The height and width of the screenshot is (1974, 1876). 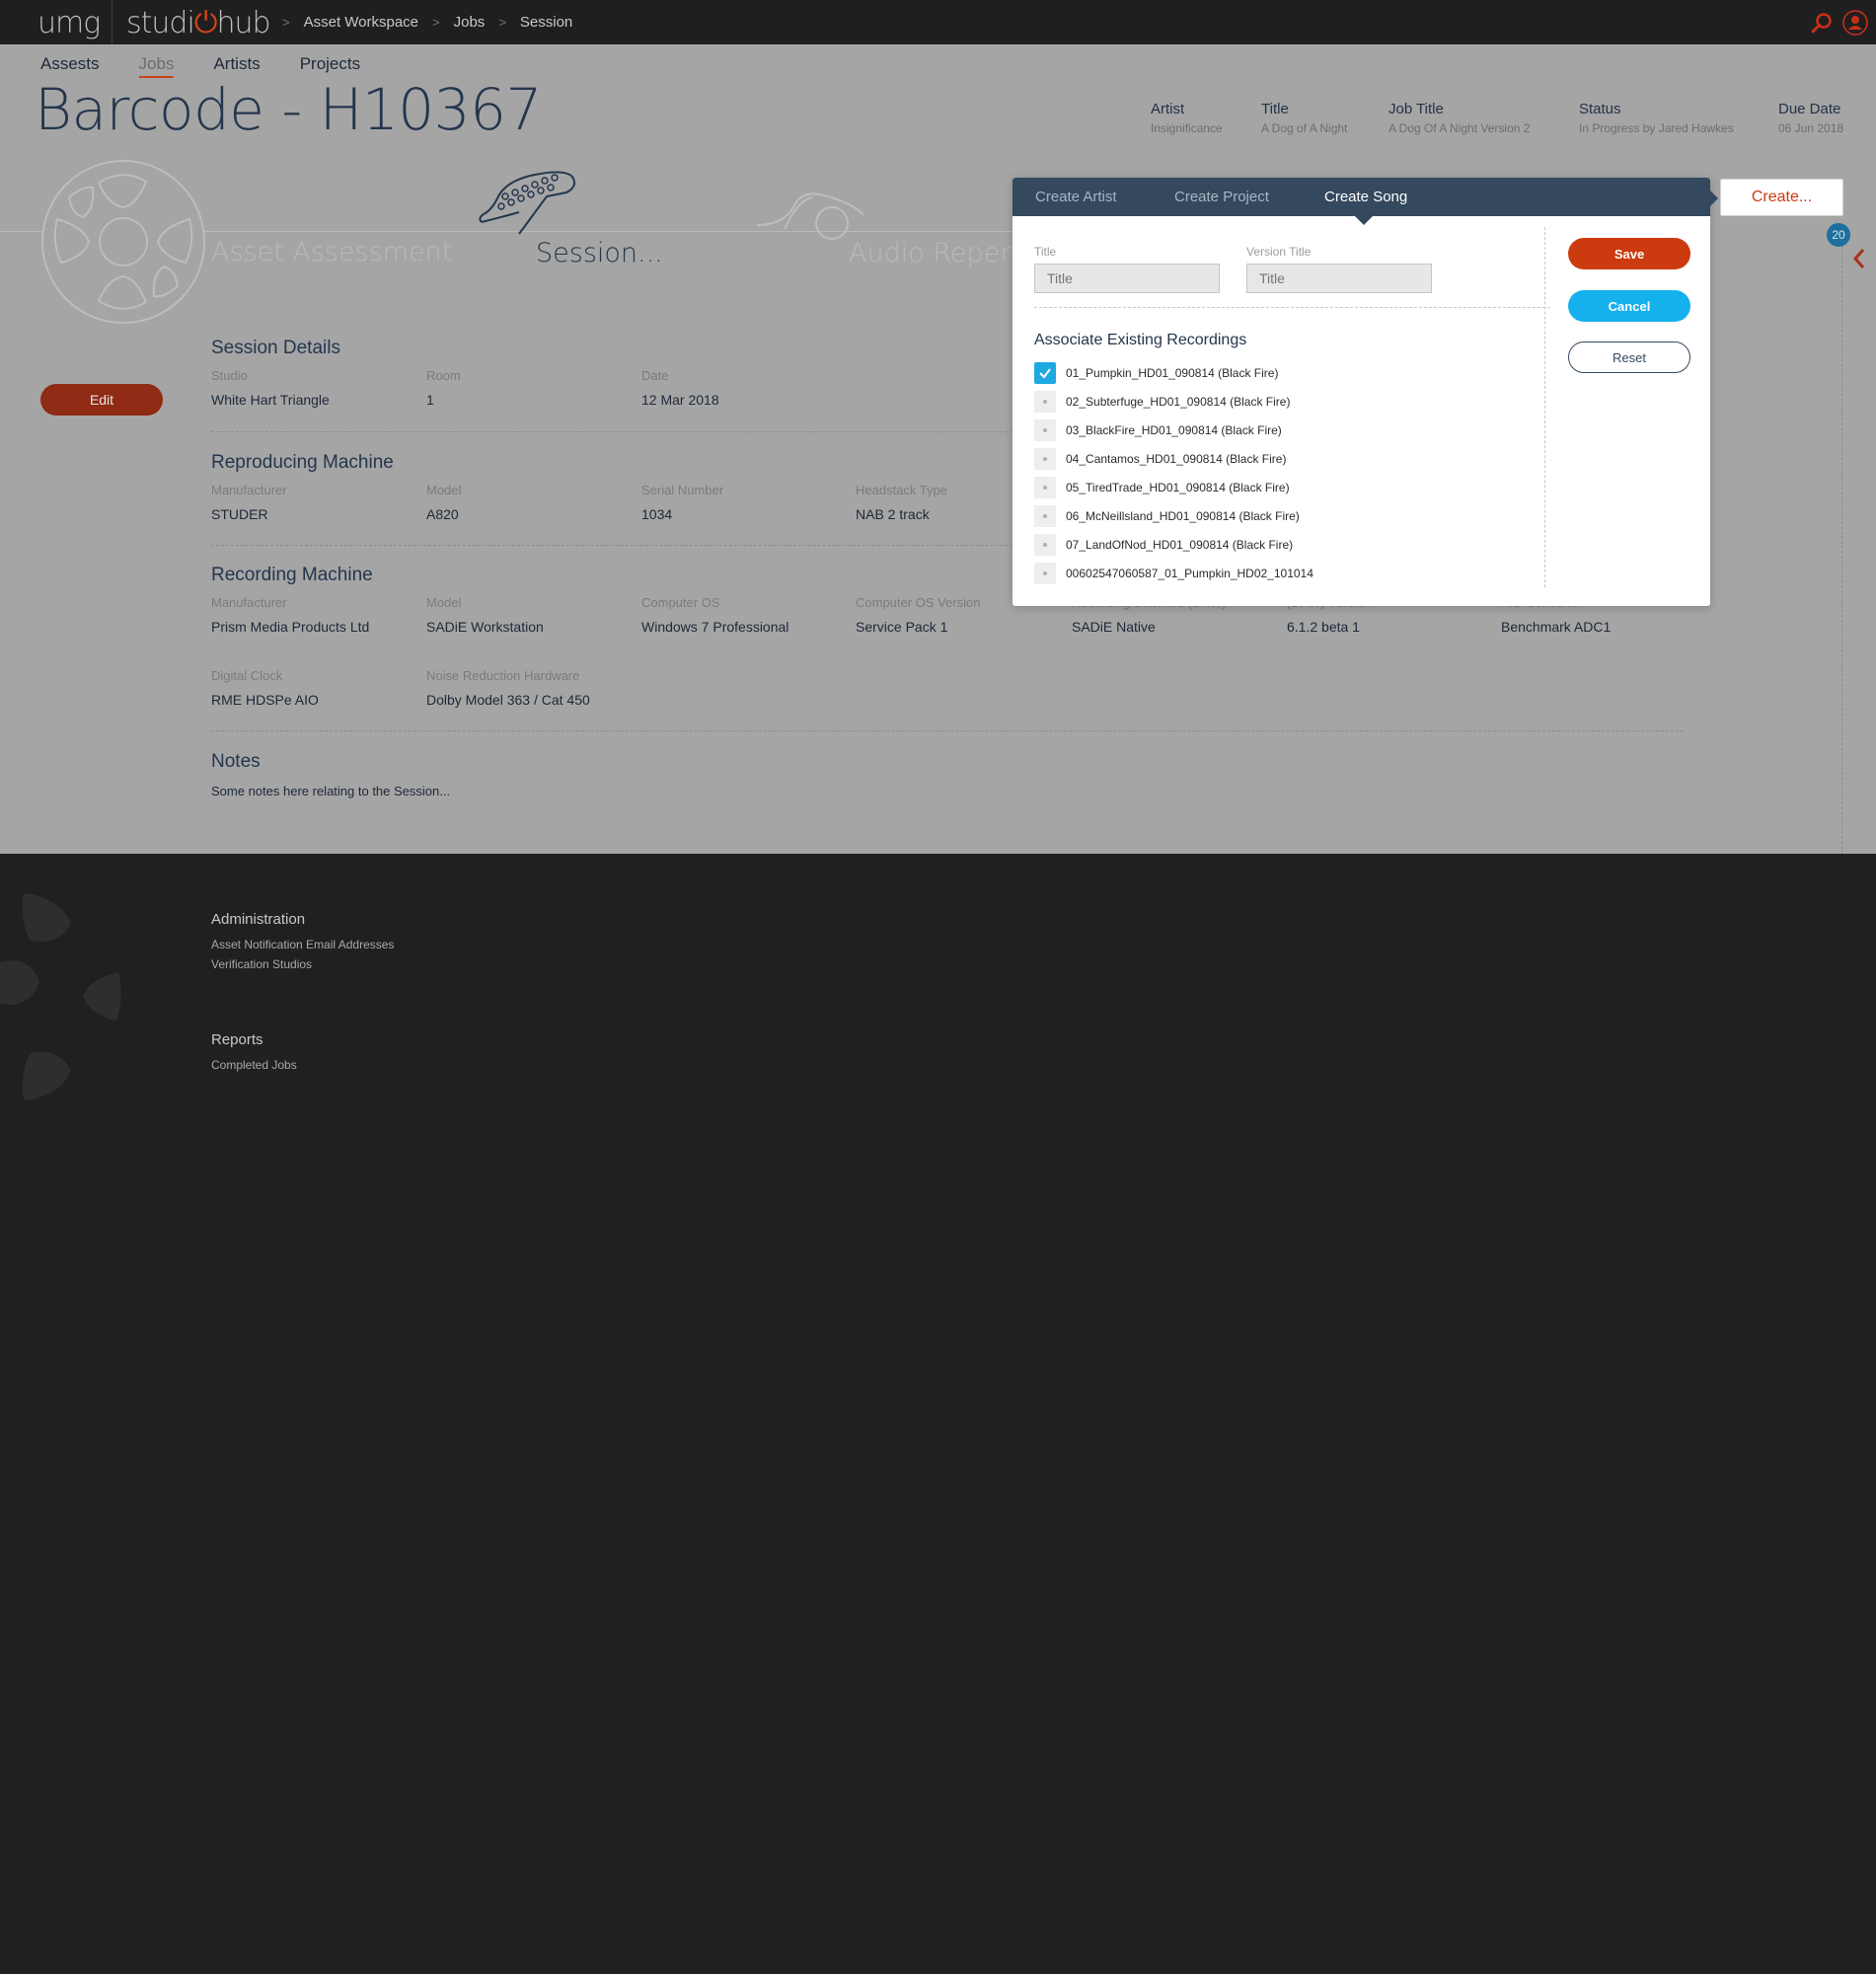 I want to click on version-title-label: Version Title, so click(x=1279, y=252).